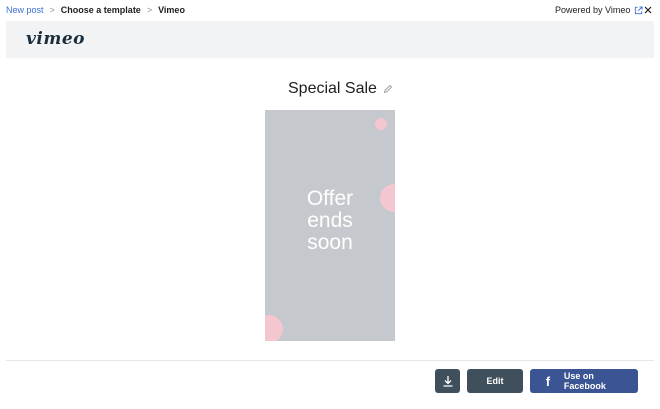 This screenshot has width=660, height=409. Describe the element at coordinates (330, 360) in the screenshot. I see `footer-divider` at that location.